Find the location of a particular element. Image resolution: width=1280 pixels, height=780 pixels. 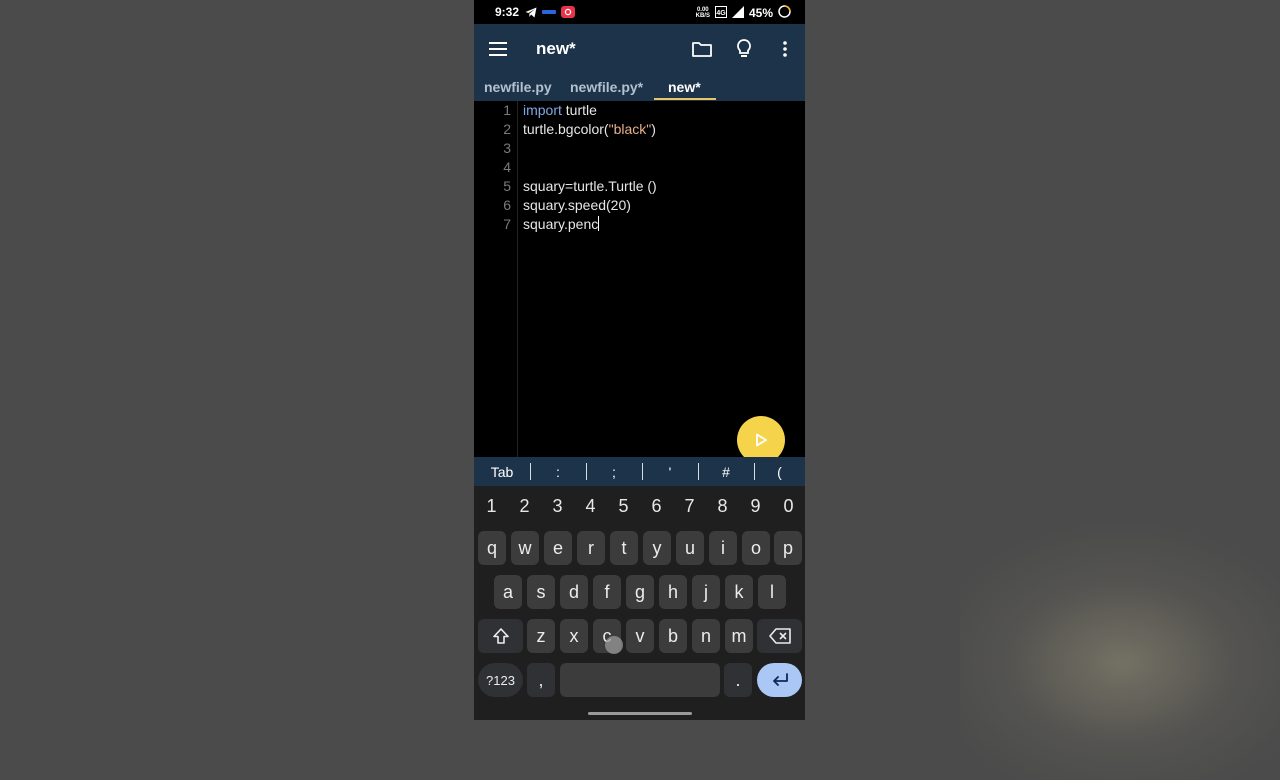

key-8: 8 is located at coordinates (722, 506).